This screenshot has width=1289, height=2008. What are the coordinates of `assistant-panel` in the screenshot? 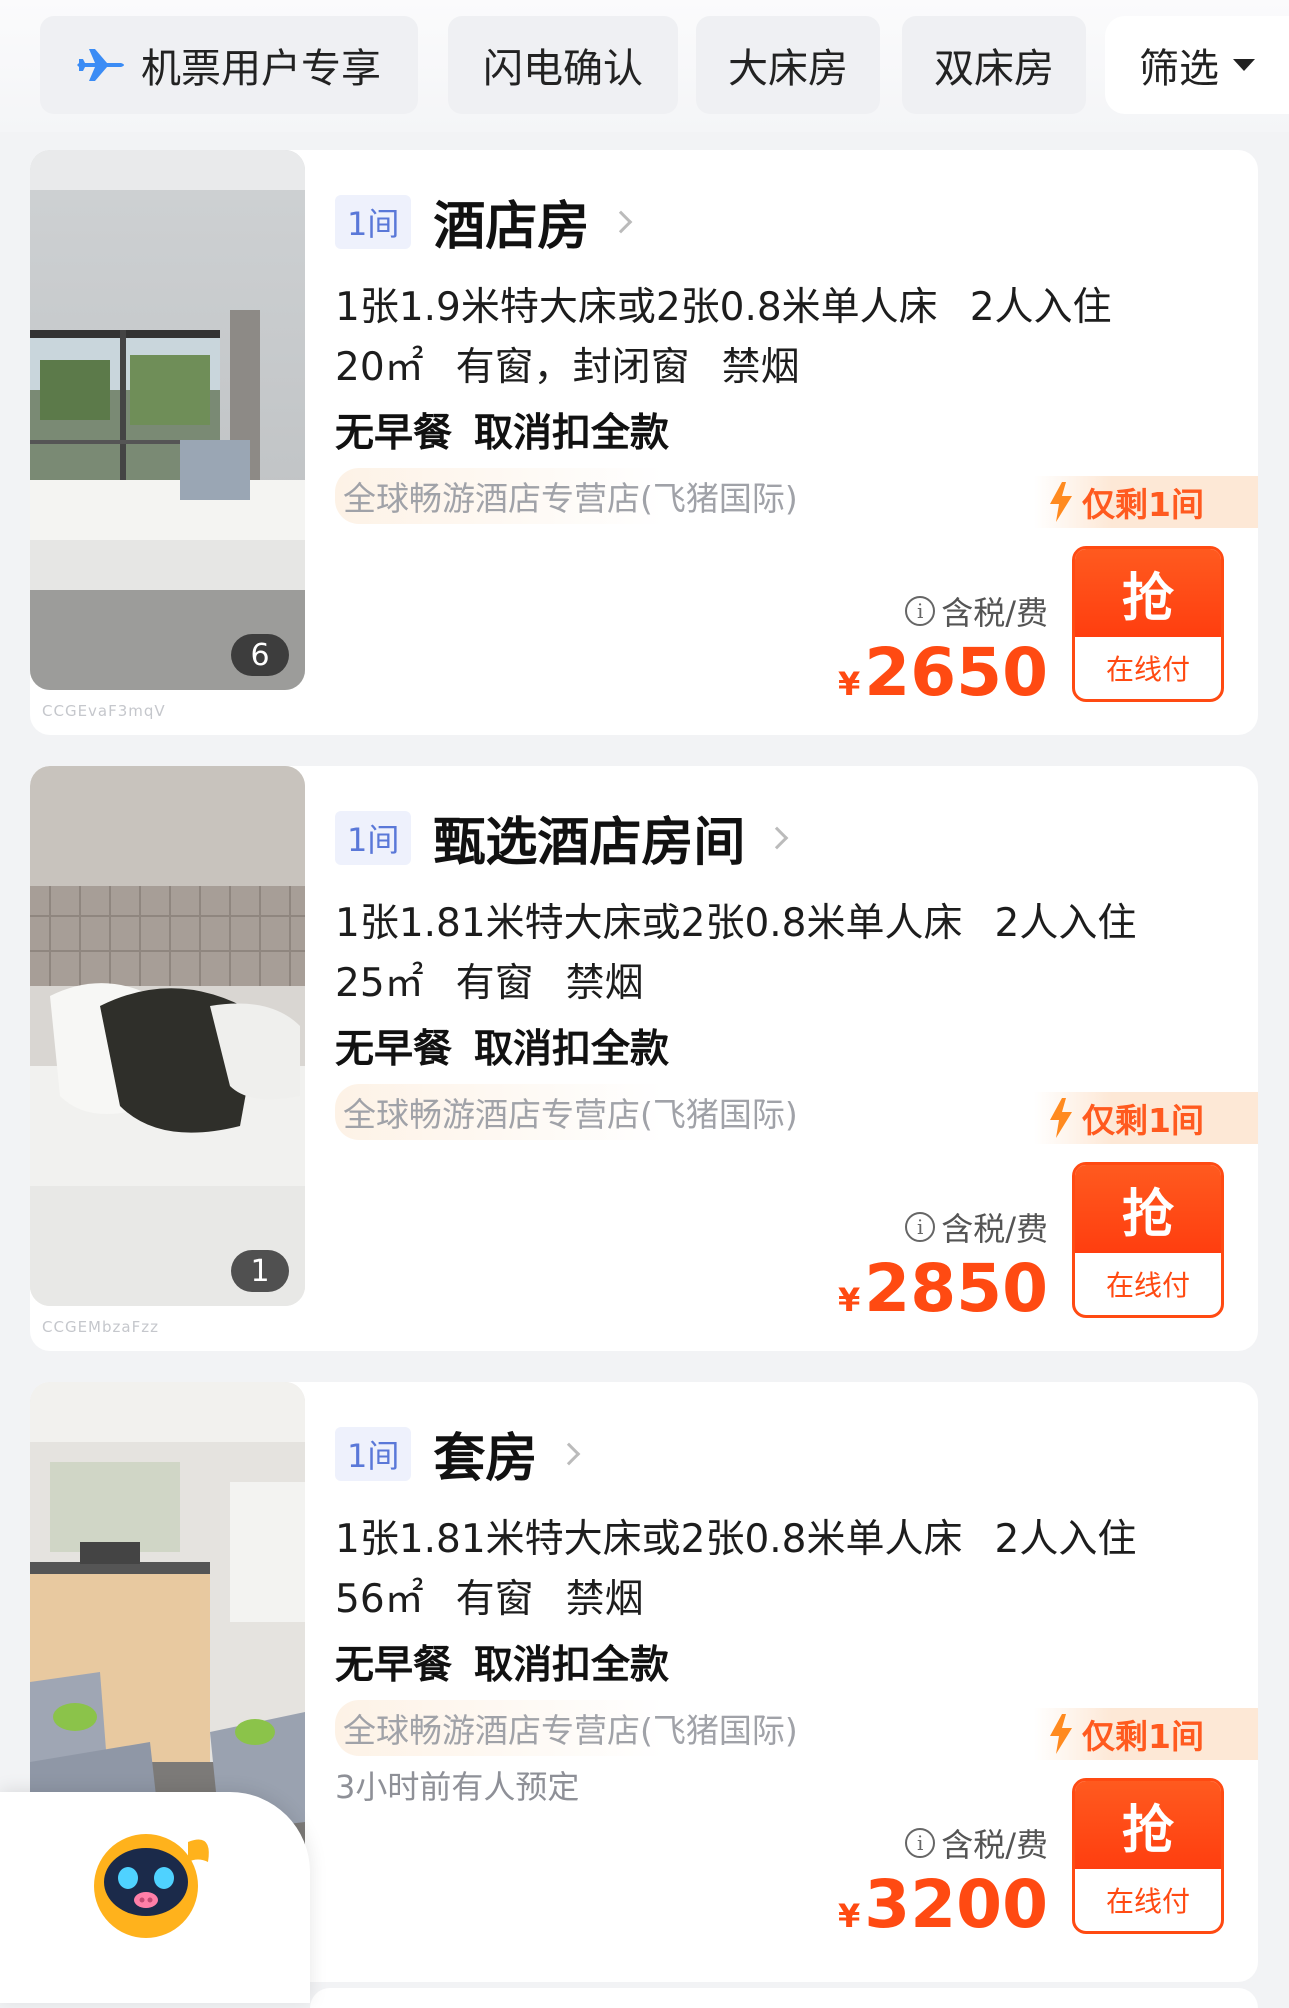 It's located at (155, 1897).